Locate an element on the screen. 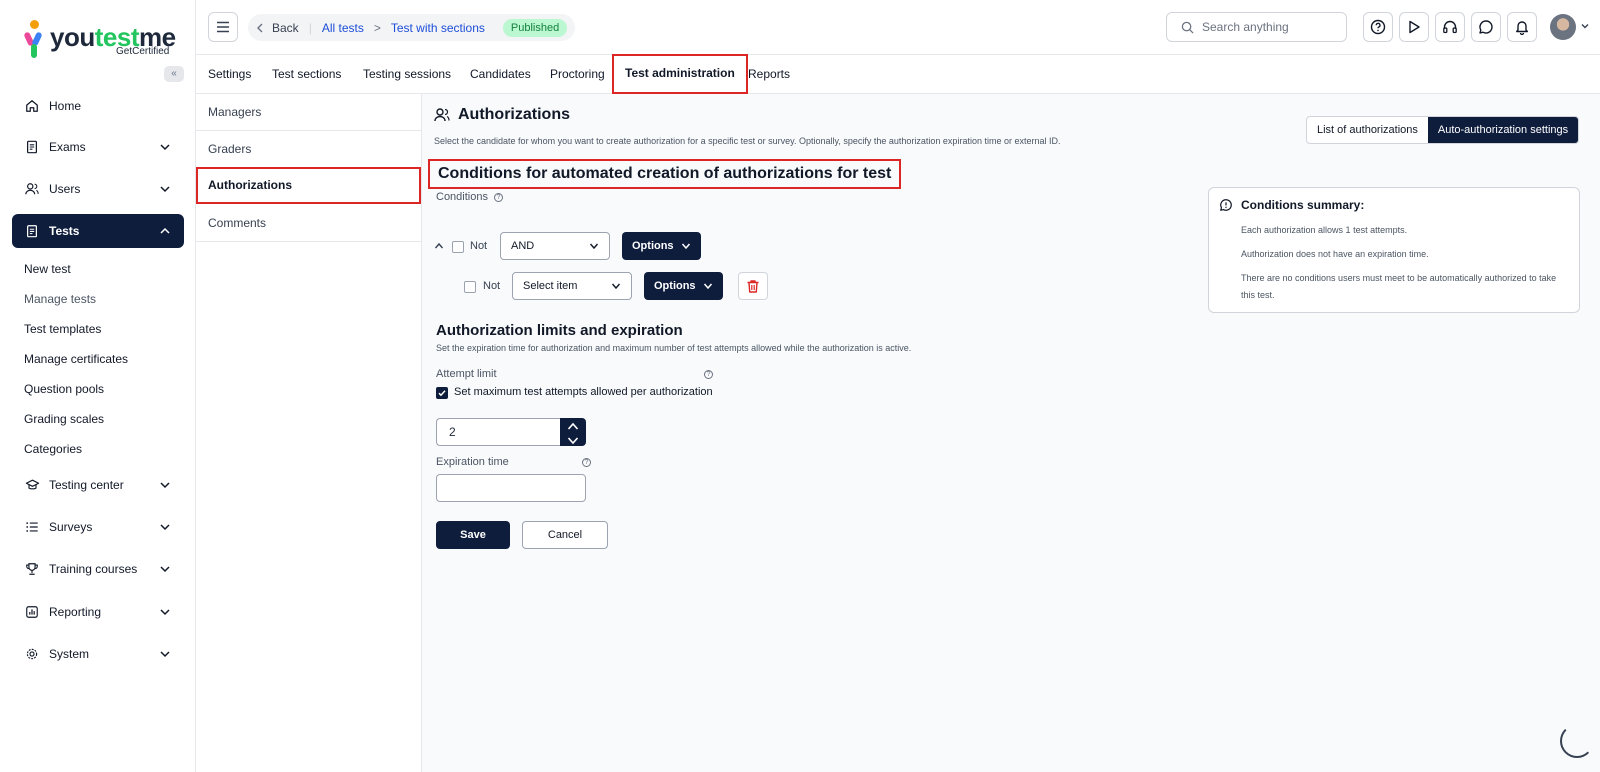 Image resolution: width=1600 pixels, height=772 pixels. tab-test-administration: Test administration is located at coordinates (680, 74).